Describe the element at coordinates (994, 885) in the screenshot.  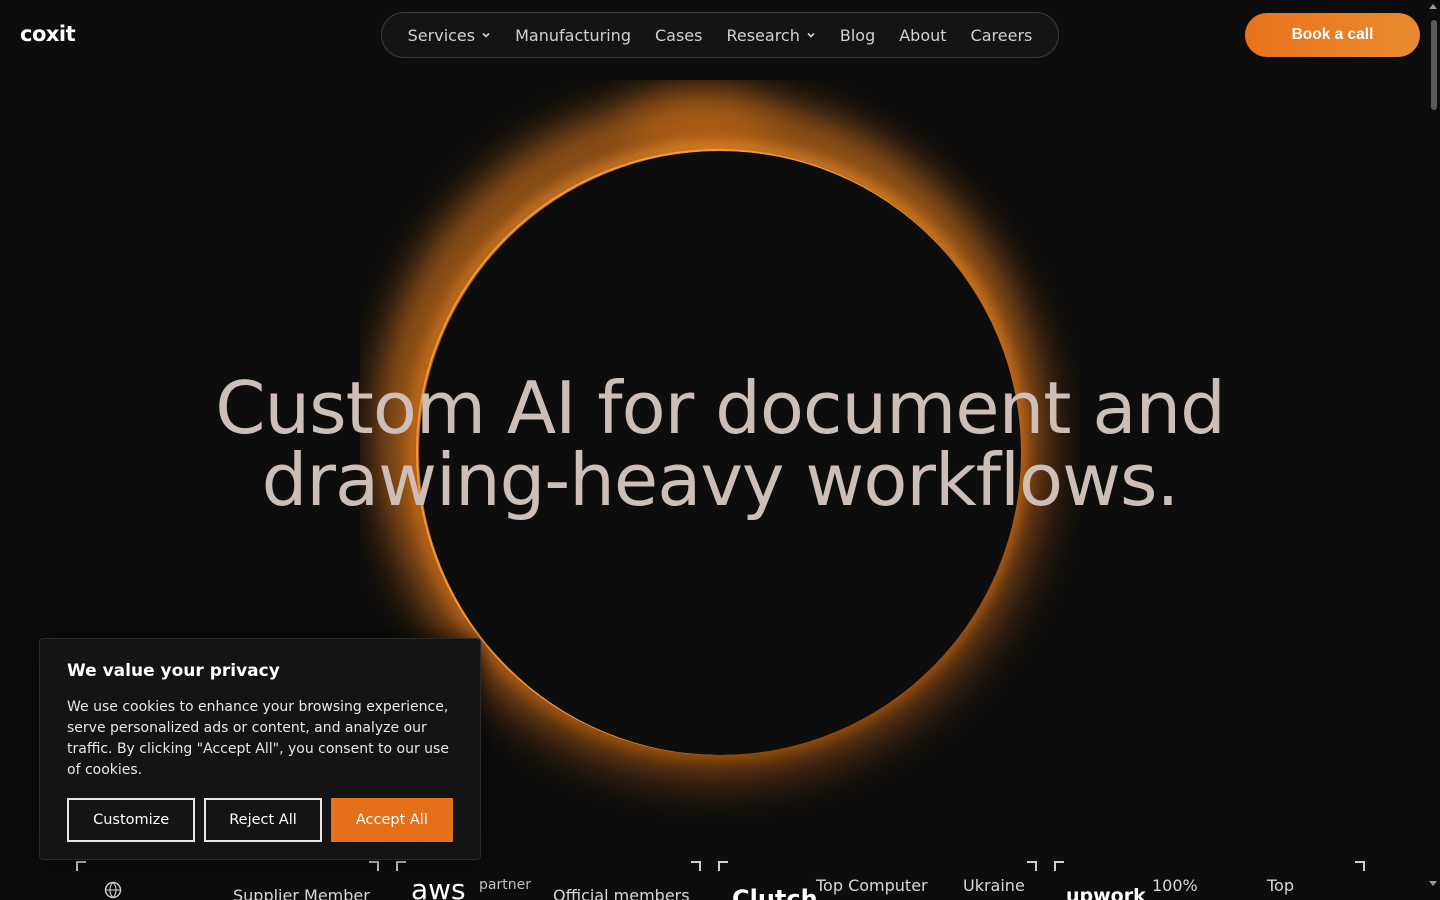
I see `badge-text-country: Ukraine` at that location.